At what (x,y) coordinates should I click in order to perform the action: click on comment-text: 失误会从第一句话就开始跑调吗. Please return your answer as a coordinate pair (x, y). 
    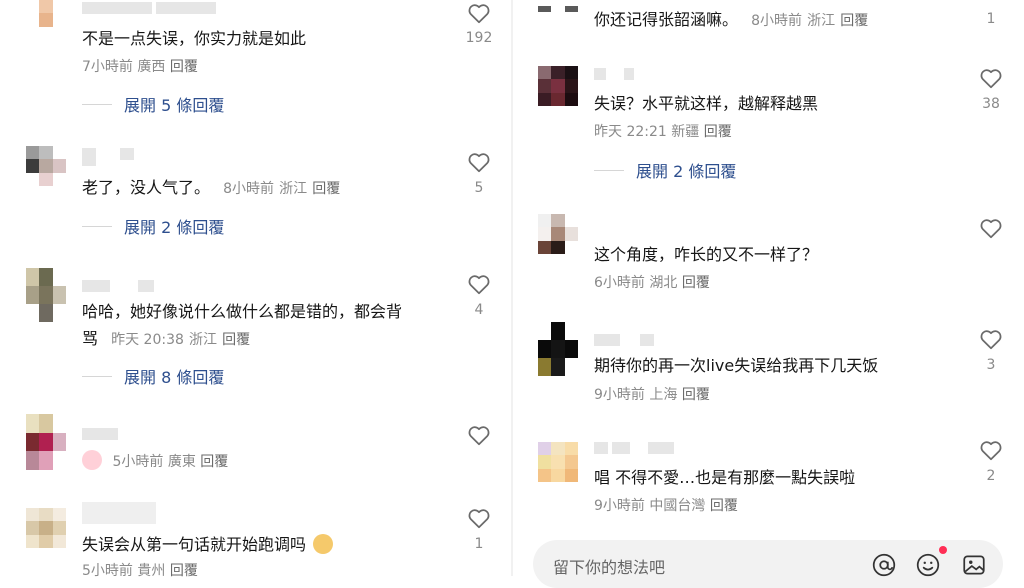
    Looking at the image, I should click on (210, 544).